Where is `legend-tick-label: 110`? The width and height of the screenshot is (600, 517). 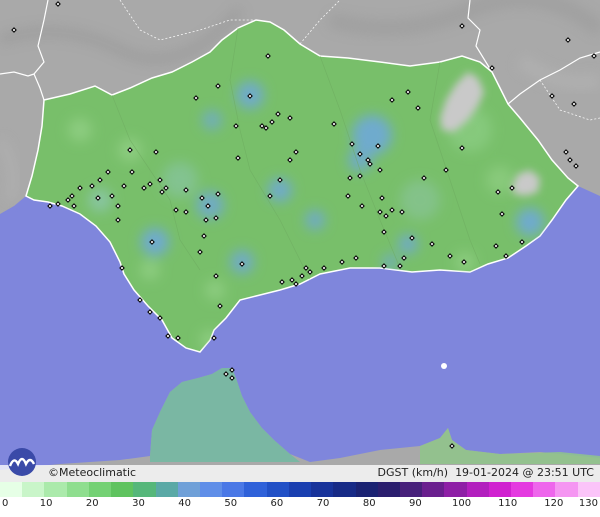 legend-tick-label: 110 is located at coordinates (508, 503).